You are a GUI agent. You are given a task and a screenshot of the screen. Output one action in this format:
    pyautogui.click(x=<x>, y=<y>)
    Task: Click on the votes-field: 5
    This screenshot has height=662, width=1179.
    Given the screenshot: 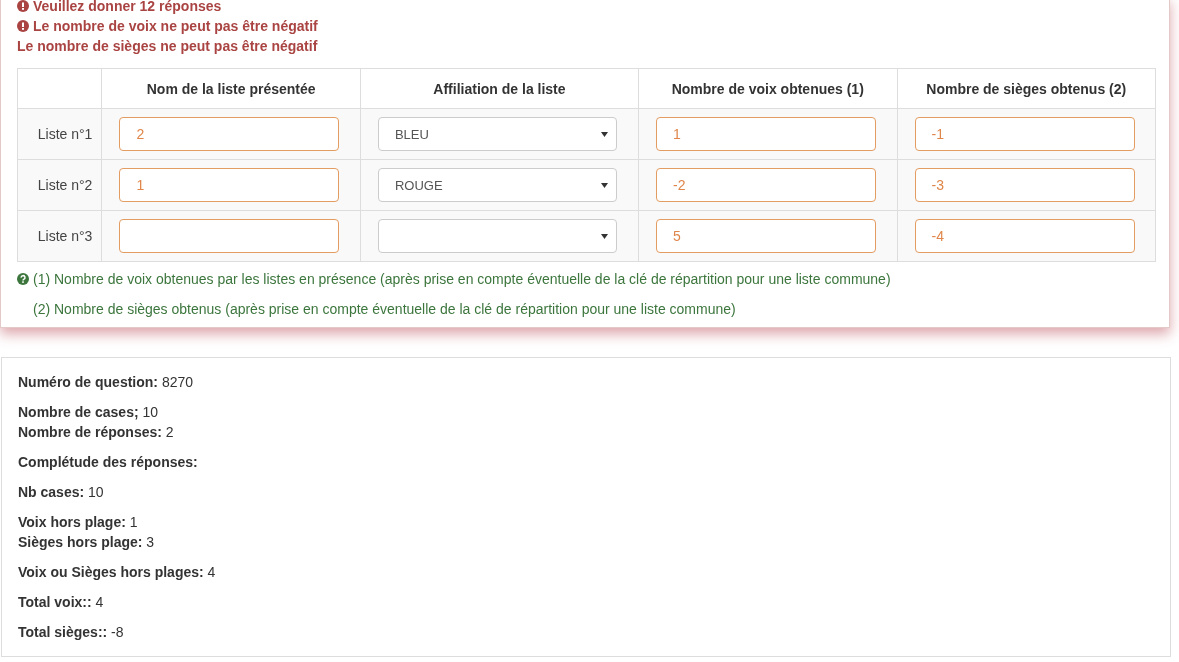 What is the action you would take?
    pyautogui.click(x=766, y=236)
    